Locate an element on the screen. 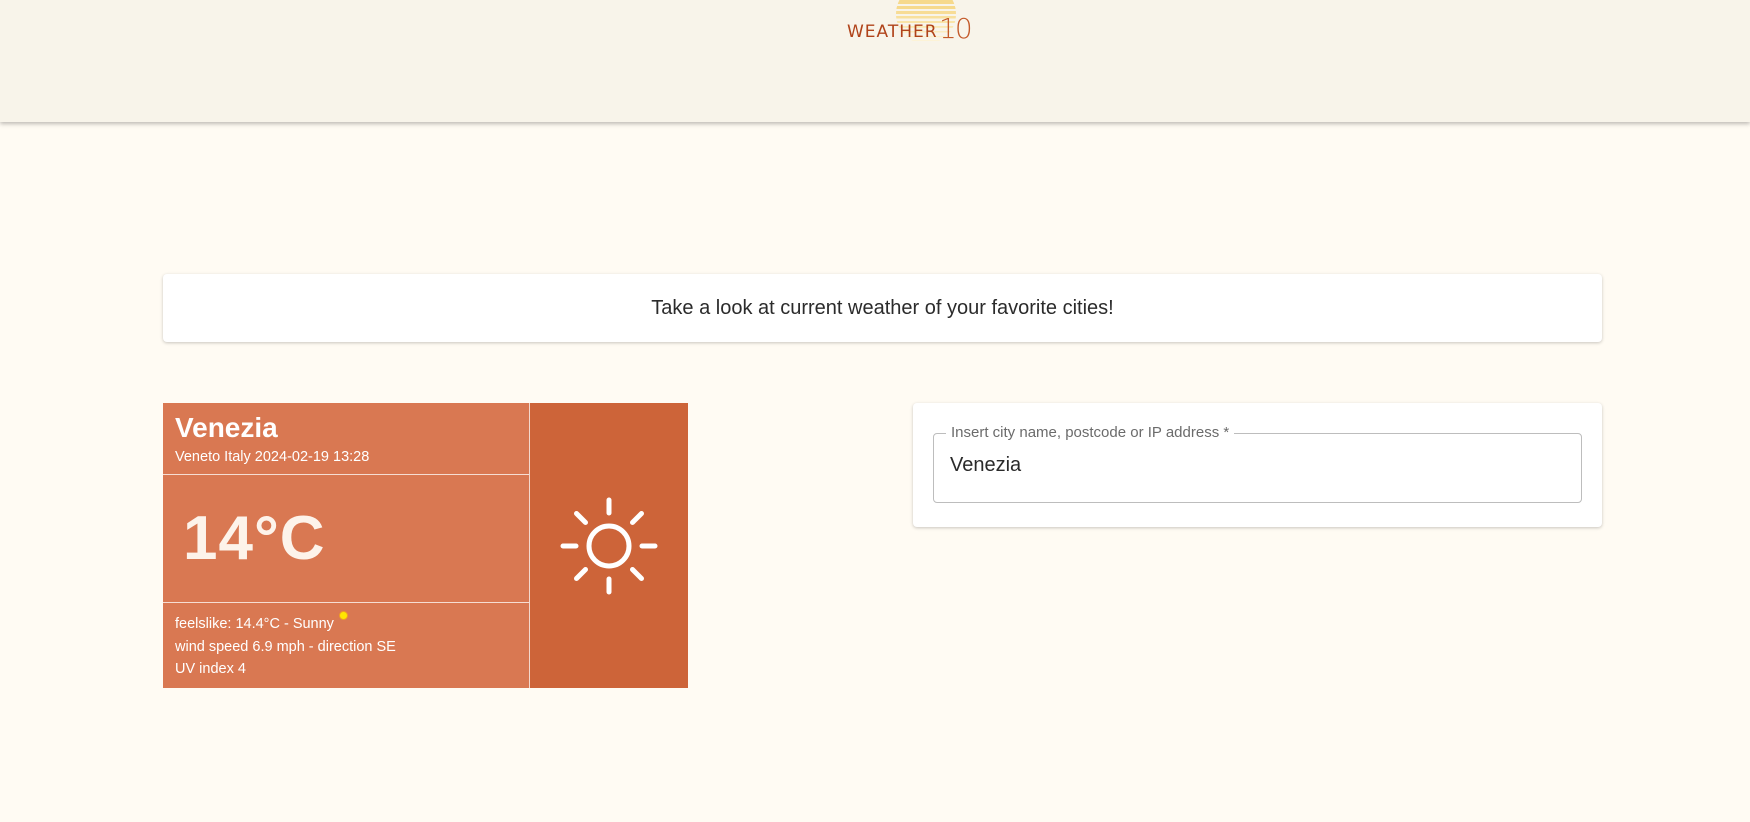 This screenshot has height=822, width=1750. location-section: Venezia Veneto Italy 2024-02-19 13:28 is located at coordinates (346, 439).